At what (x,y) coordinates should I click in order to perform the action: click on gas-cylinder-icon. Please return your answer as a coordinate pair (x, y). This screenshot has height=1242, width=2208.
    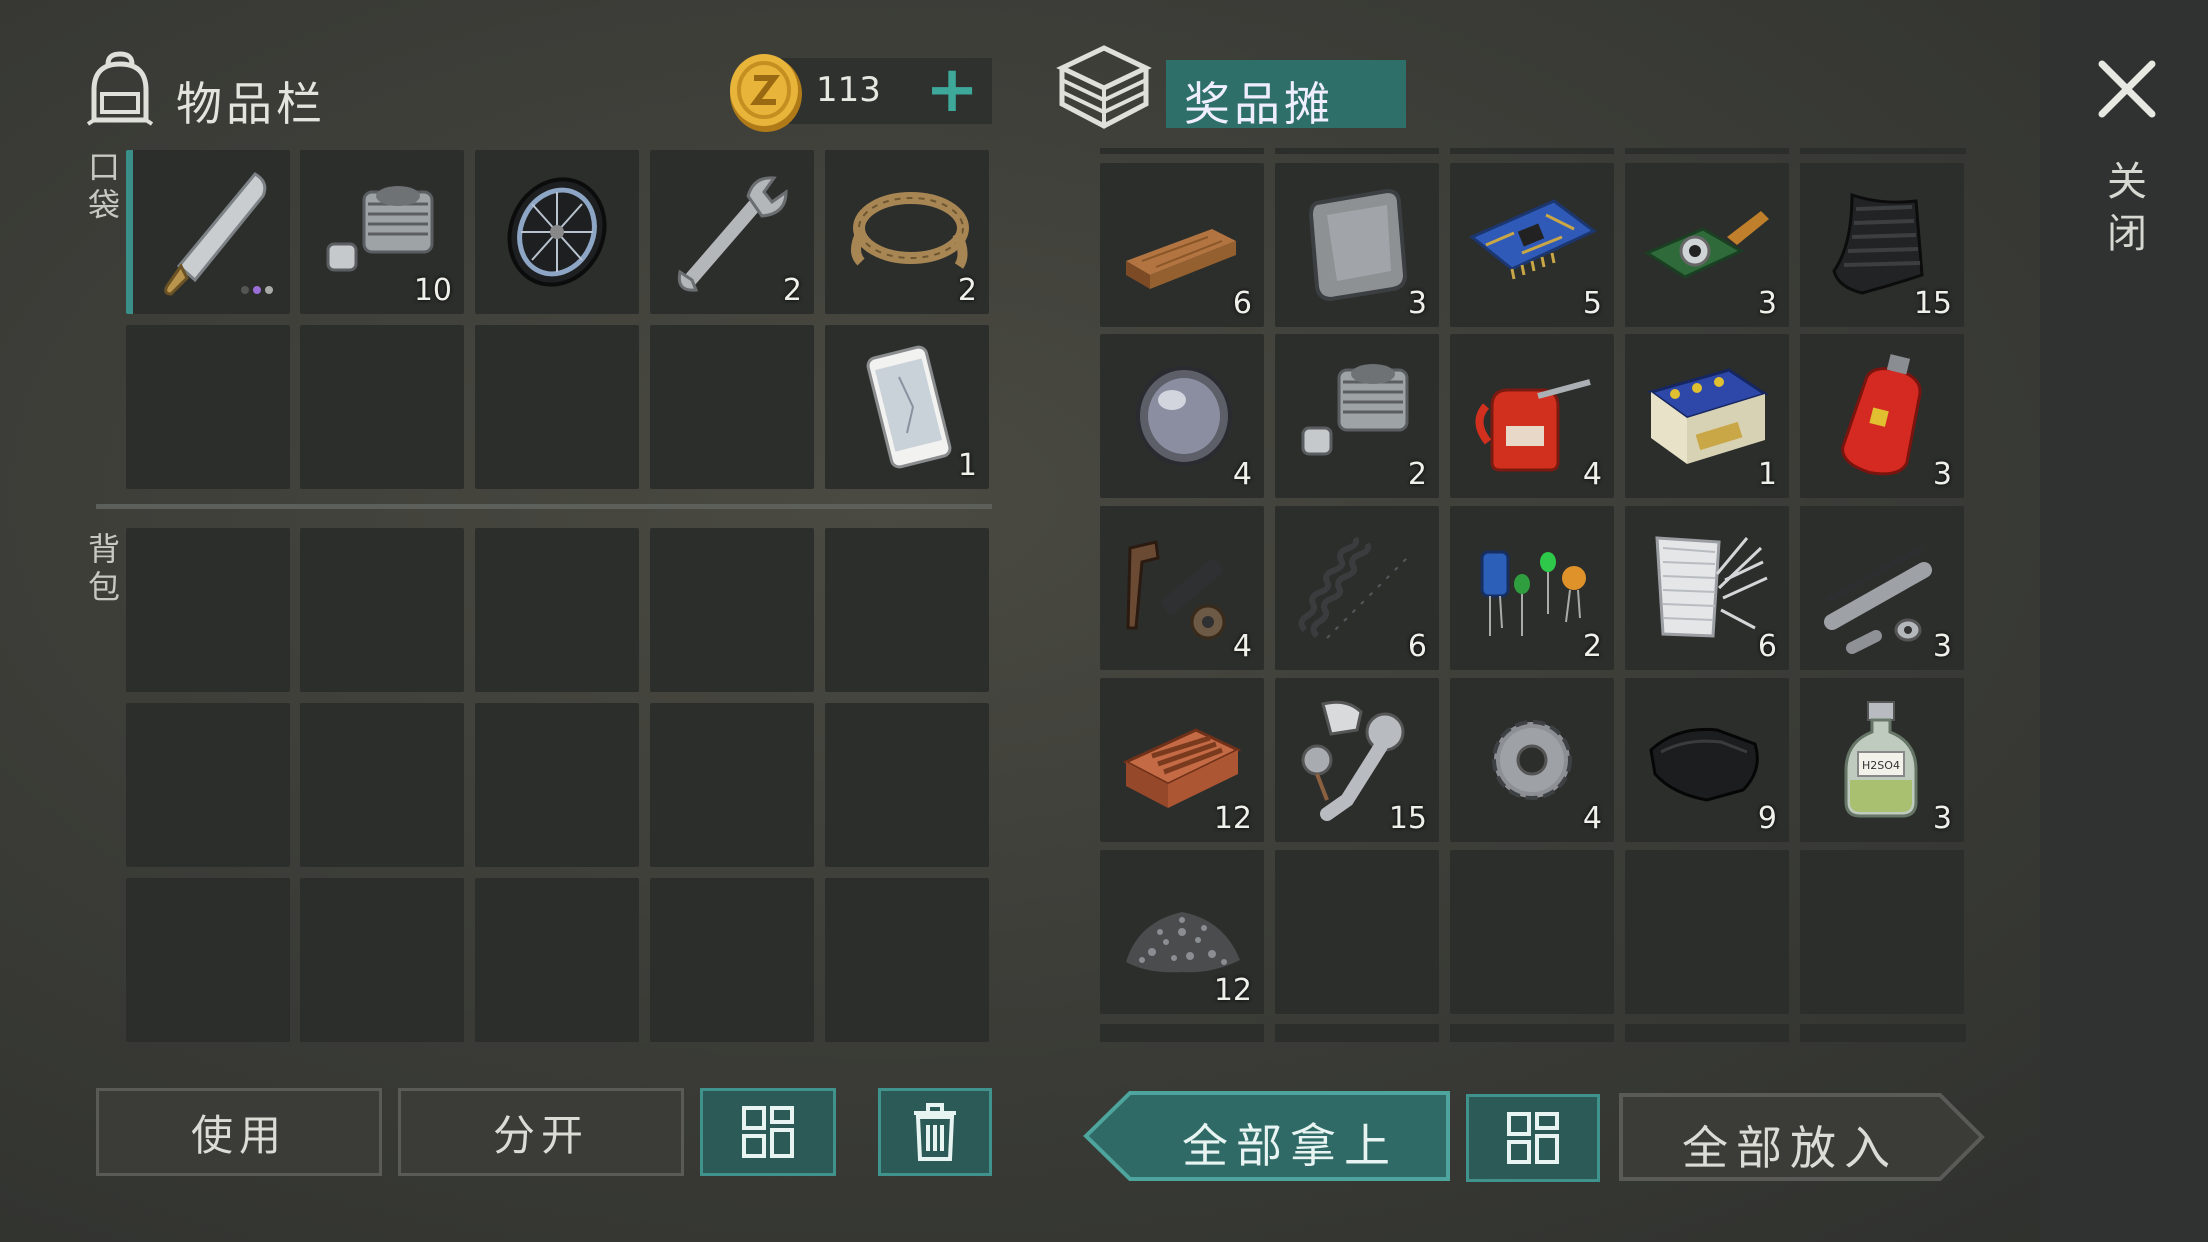
    Looking at the image, I should click on (1881, 415).